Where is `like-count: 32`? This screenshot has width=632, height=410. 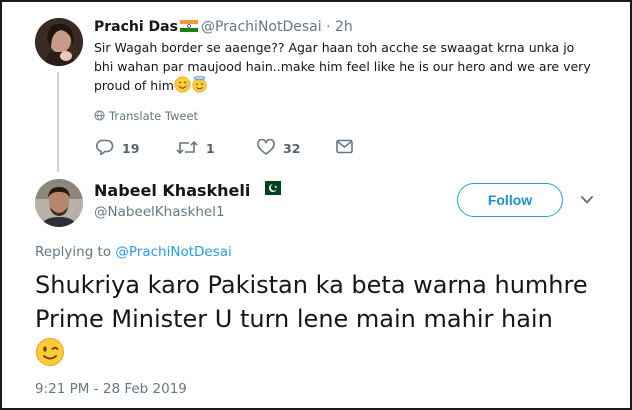
like-count: 32 is located at coordinates (292, 148).